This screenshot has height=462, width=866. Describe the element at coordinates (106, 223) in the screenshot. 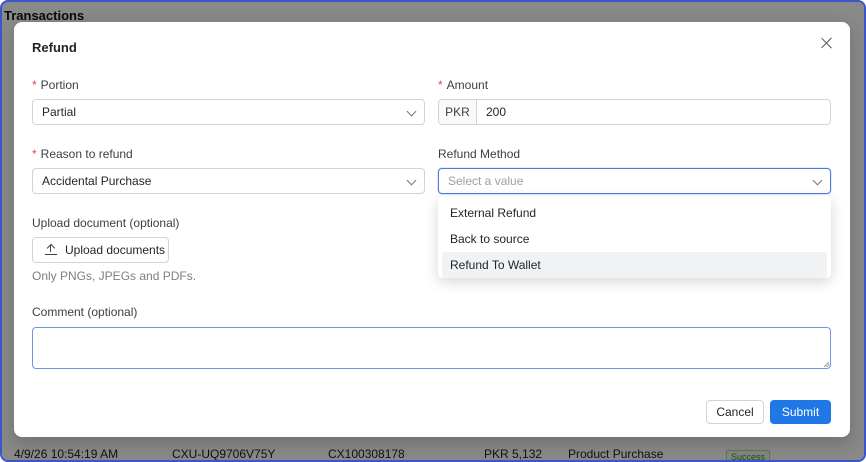

I see `upload-label: Upload document (optional)` at that location.